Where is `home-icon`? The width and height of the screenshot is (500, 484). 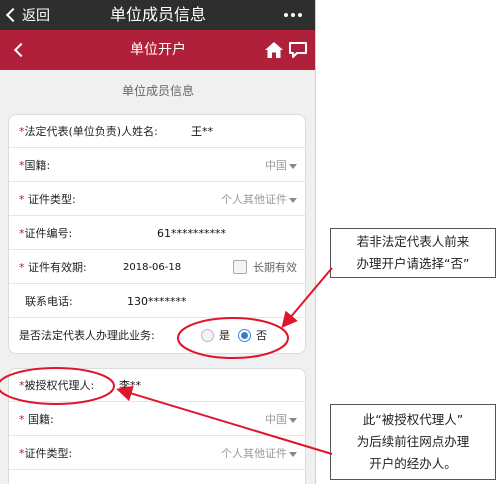
home-icon is located at coordinates (274, 50).